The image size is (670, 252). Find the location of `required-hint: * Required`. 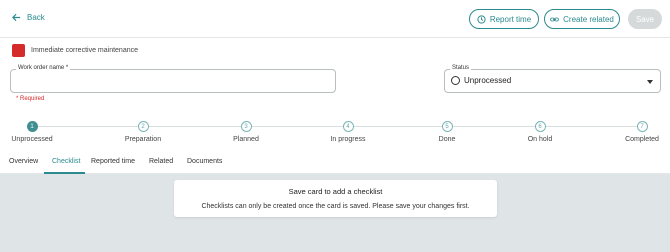

required-hint: * Required is located at coordinates (30, 99).